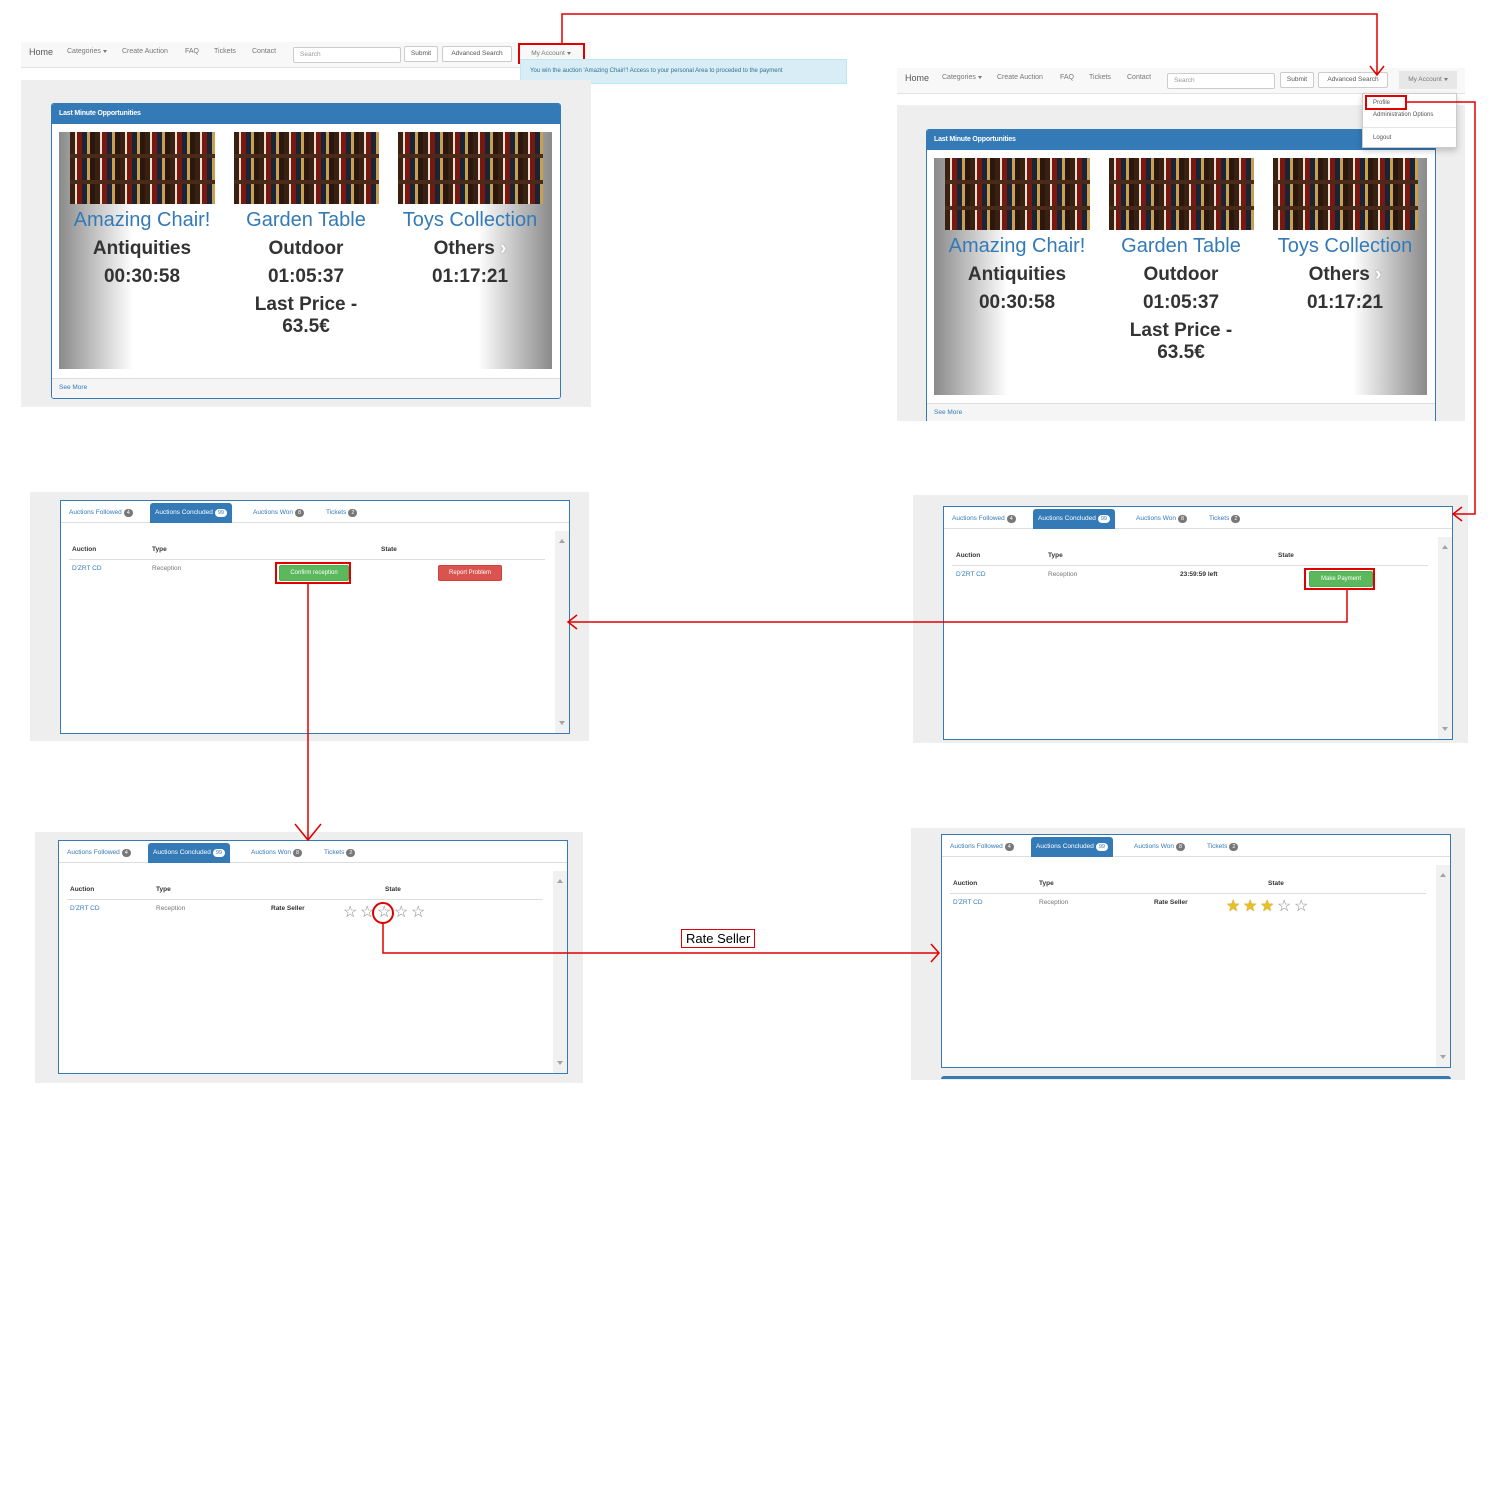  I want to click on my-account-dropdown: My Account, so click(1428, 80).